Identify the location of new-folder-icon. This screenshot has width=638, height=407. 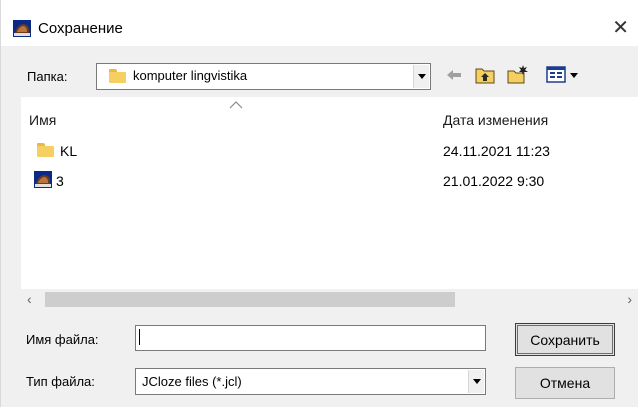
(518, 74).